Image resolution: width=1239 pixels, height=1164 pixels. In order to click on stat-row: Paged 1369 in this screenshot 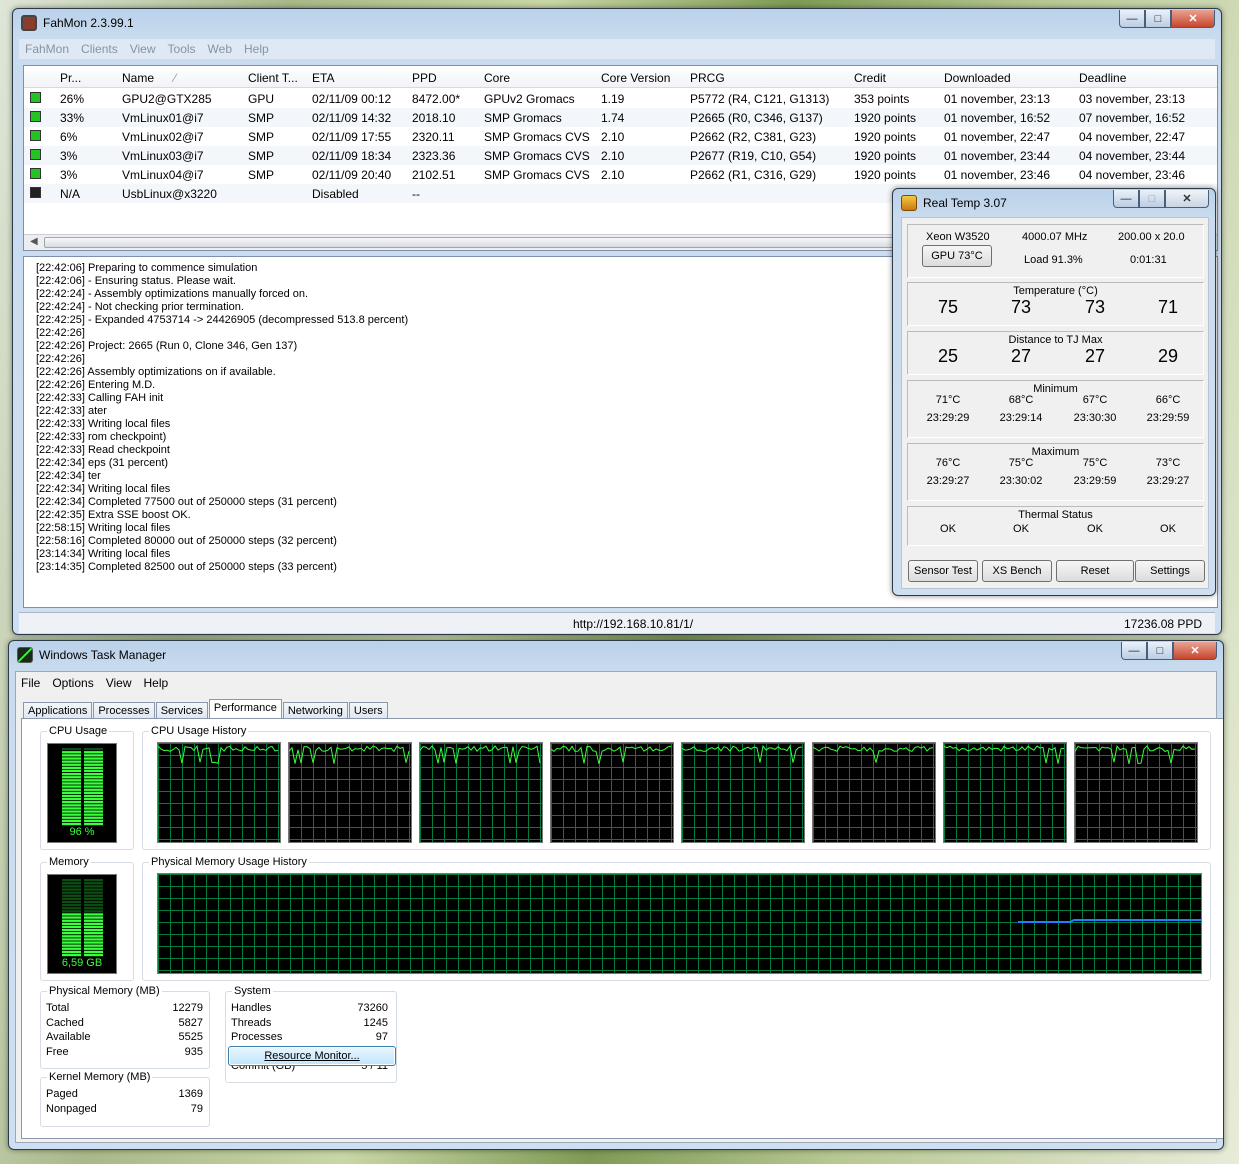, I will do `click(124, 1094)`.